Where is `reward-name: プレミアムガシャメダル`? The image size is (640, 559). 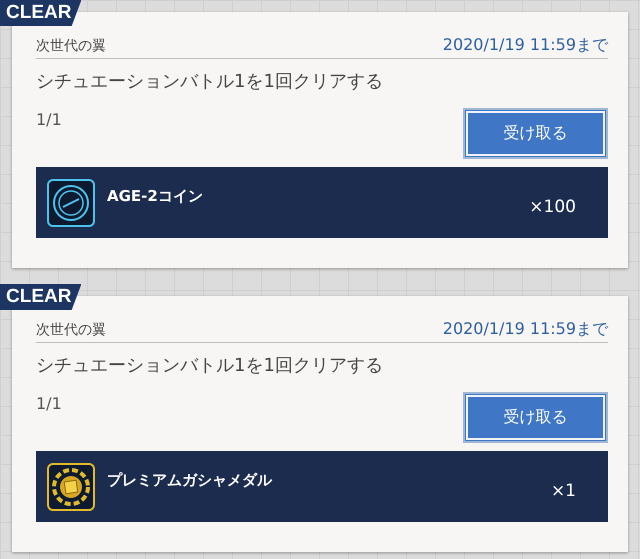 reward-name: プレミアムガシャメダル is located at coordinates (189, 480).